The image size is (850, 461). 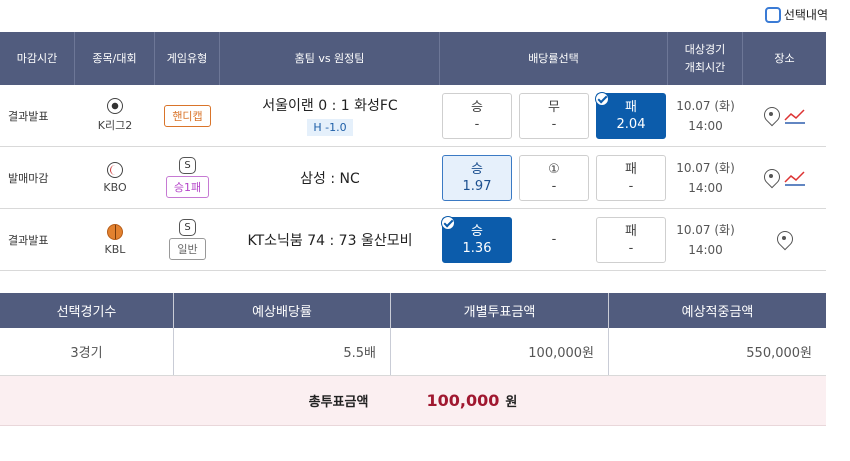 What do you see at coordinates (477, 248) in the screenshot?
I see `odds-value: 1.36` at bounding box center [477, 248].